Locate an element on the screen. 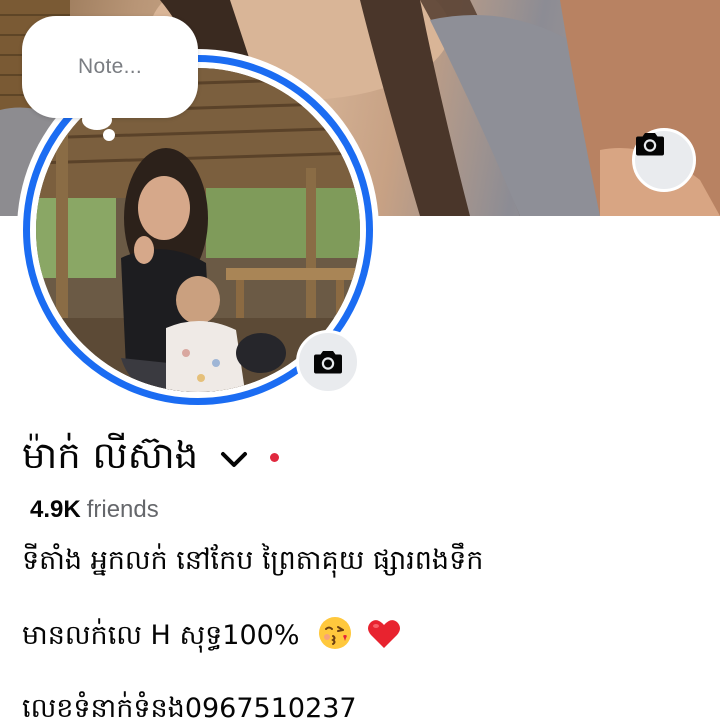  profile-name-row: ម៉ាក់ លីស៊ាង is located at coordinates (151, 460).